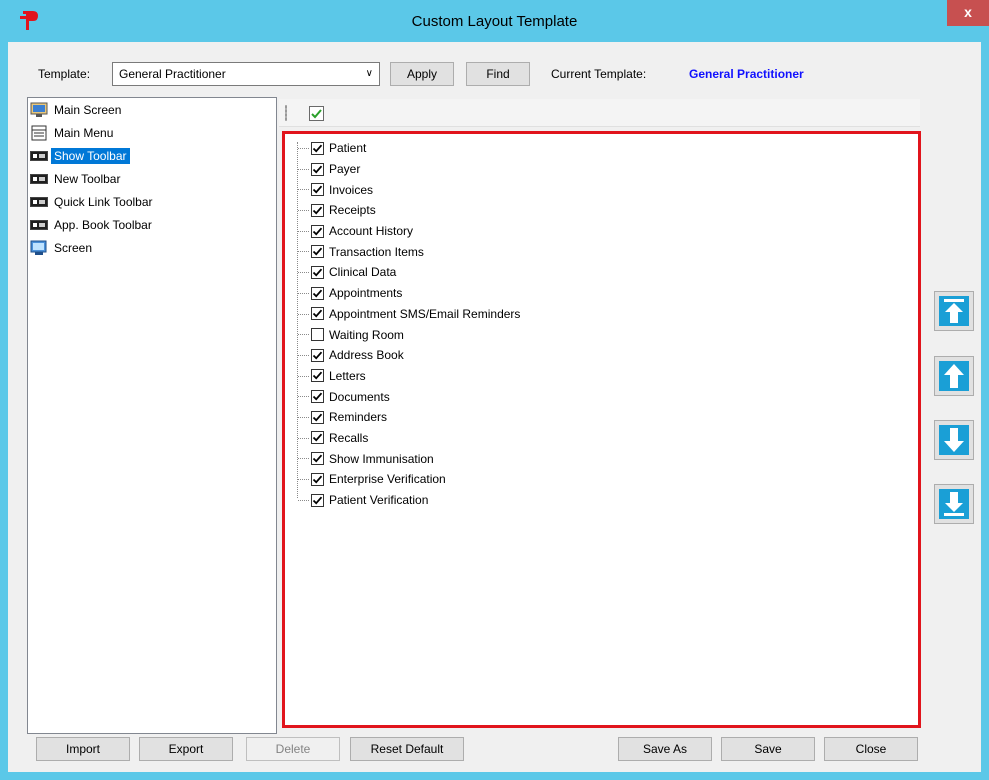 The image size is (989, 780). What do you see at coordinates (366, 293) in the screenshot?
I see `tree-item-label: Appointments` at bounding box center [366, 293].